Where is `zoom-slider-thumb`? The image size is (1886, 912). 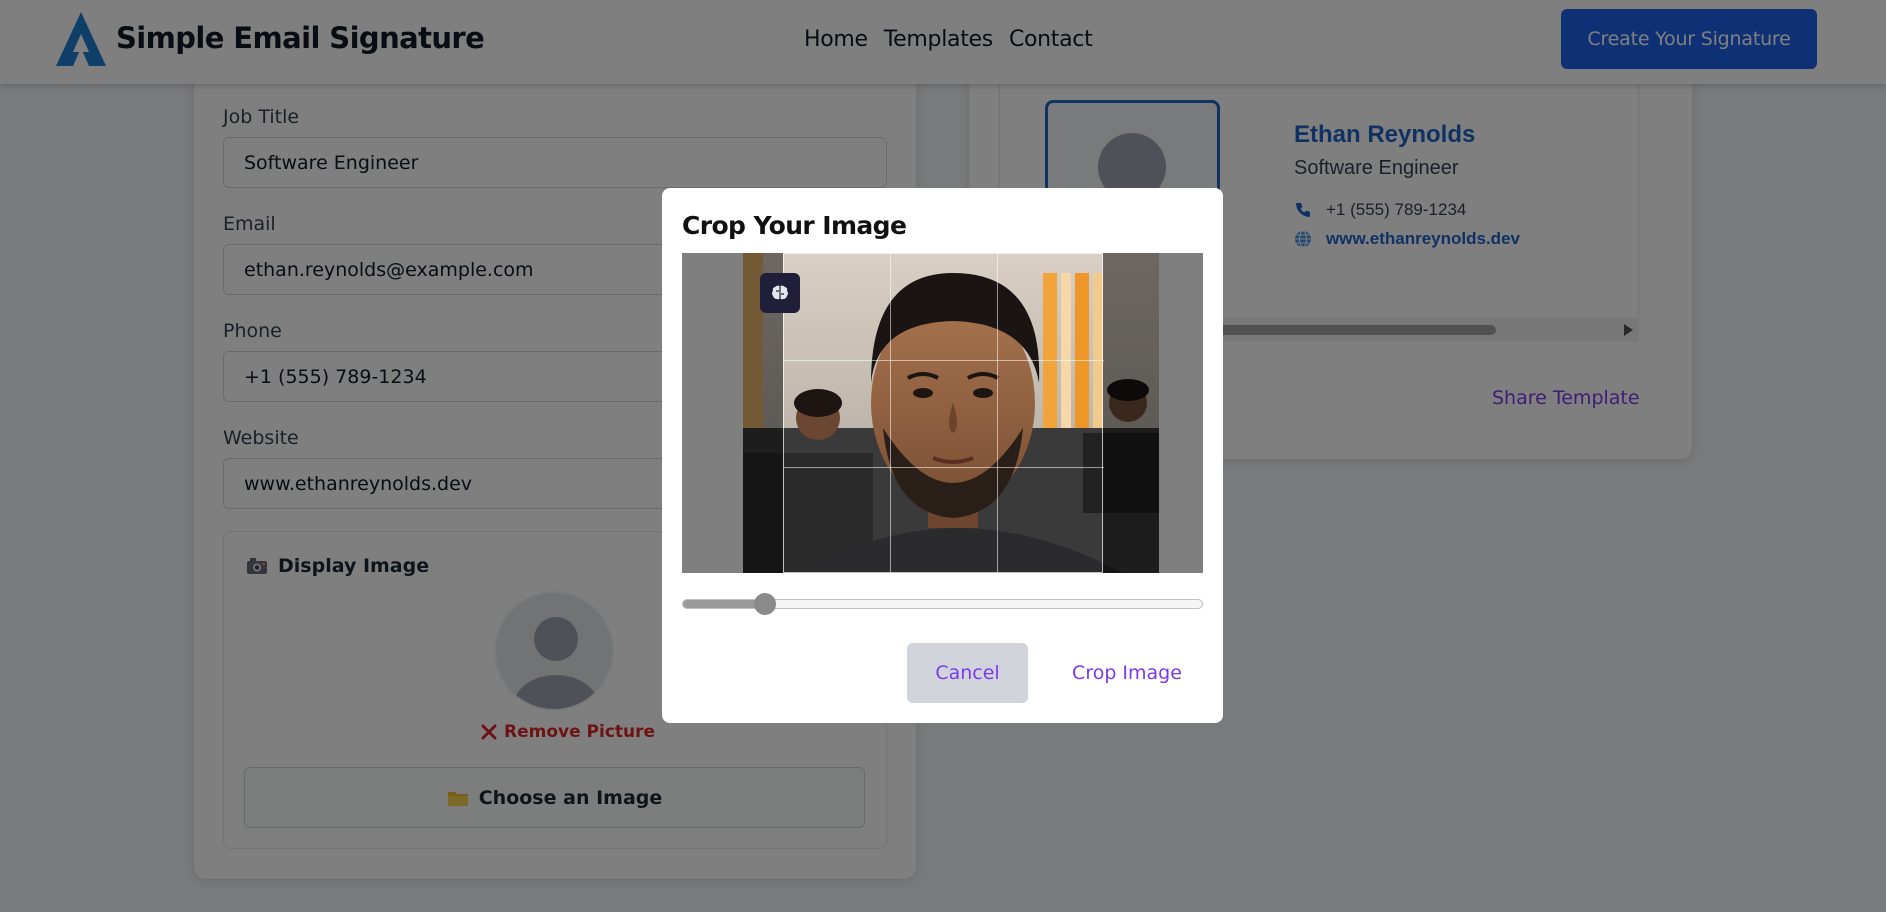
zoom-slider-thumb is located at coordinates (765, 604).